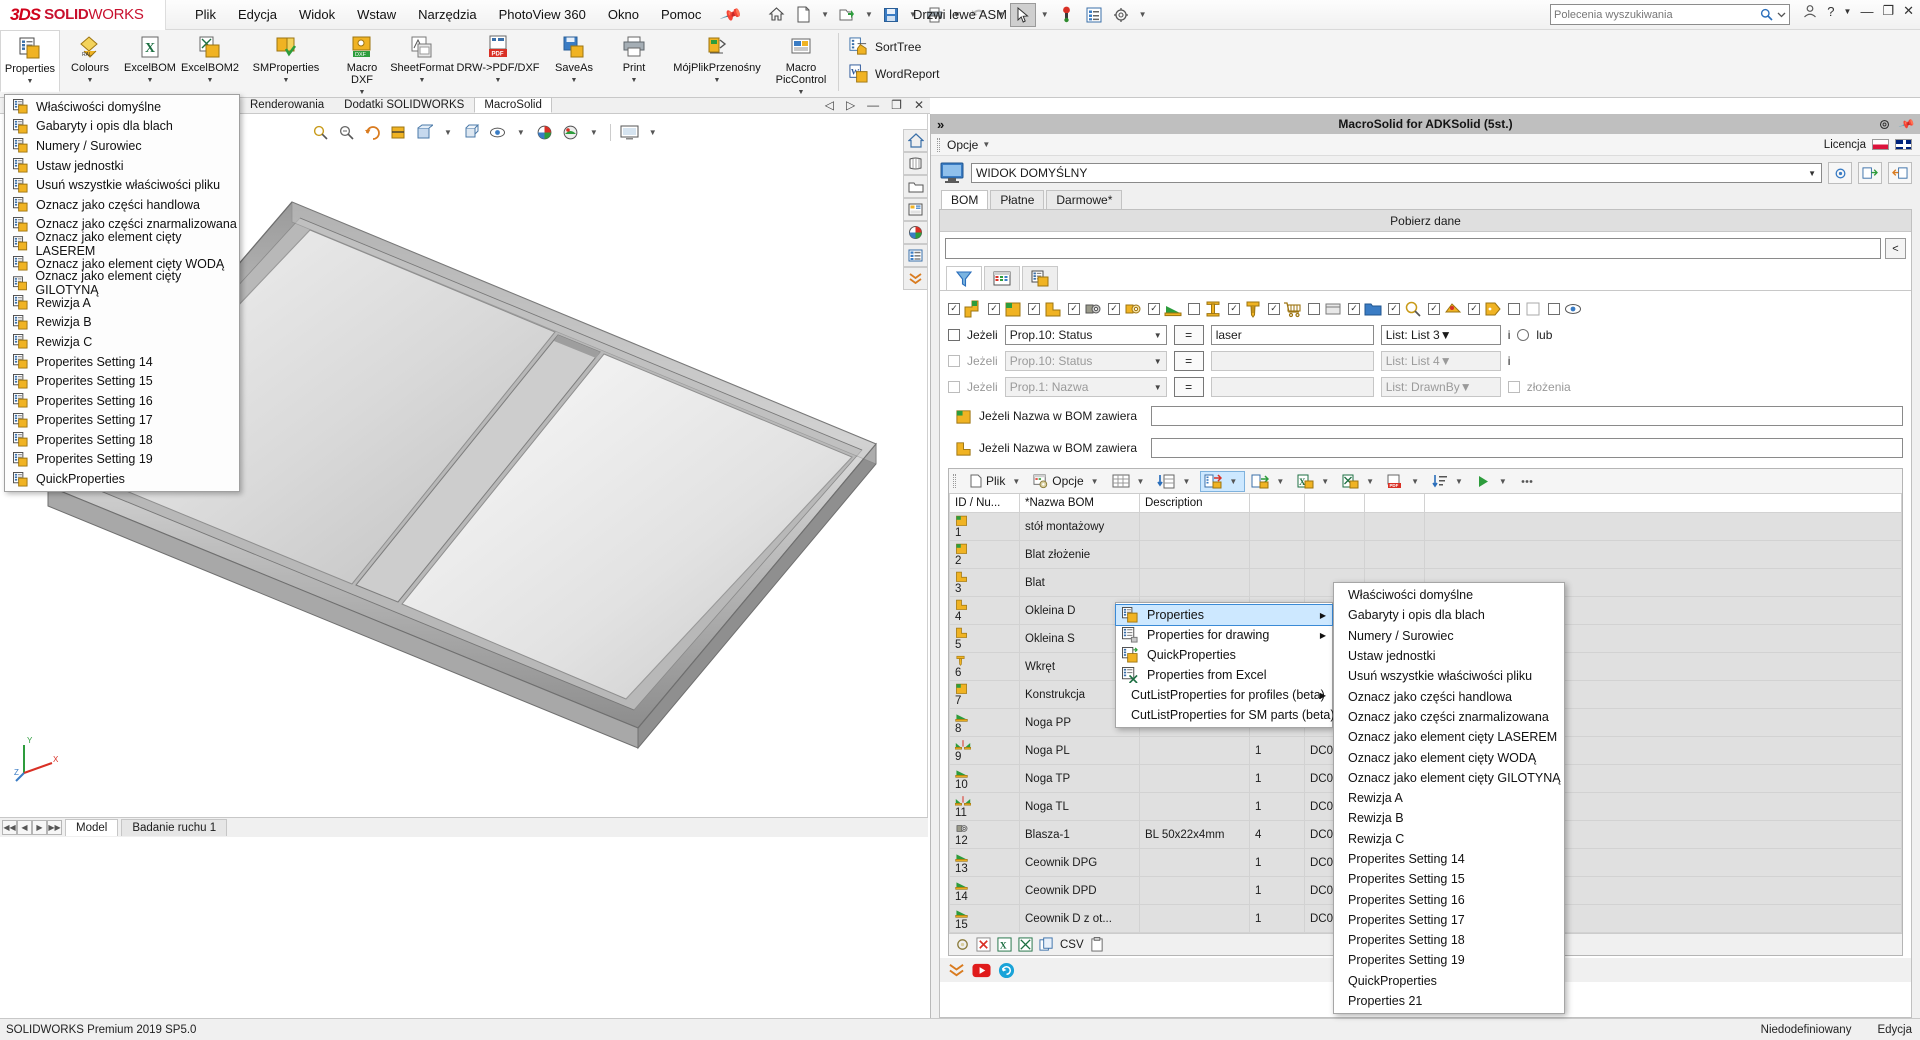 Image resolution: width=1920 pixels, height=1040 pixels. What do you see at coordinates (1870, 173) in the screenshot?
I see `view-import-button` at bounding box center [1870, 173].